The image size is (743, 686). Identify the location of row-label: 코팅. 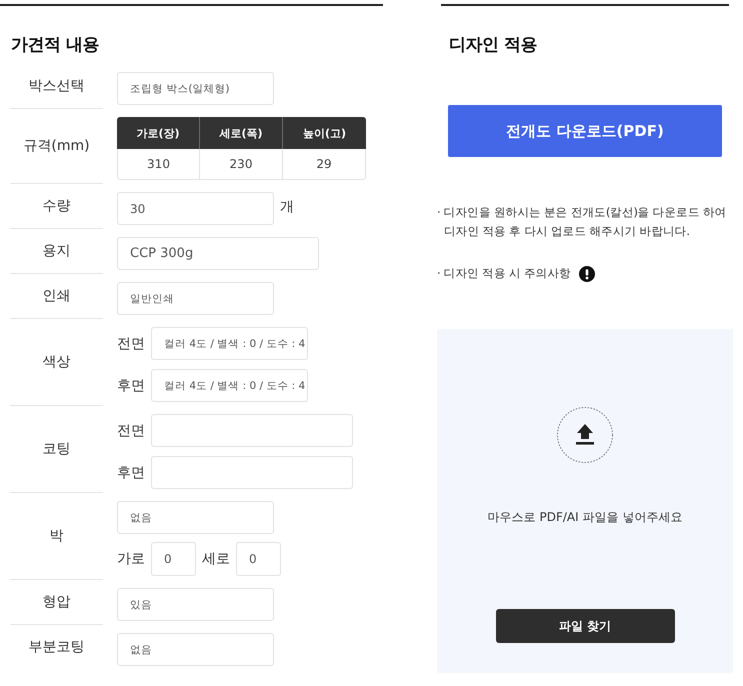
(56, 449).